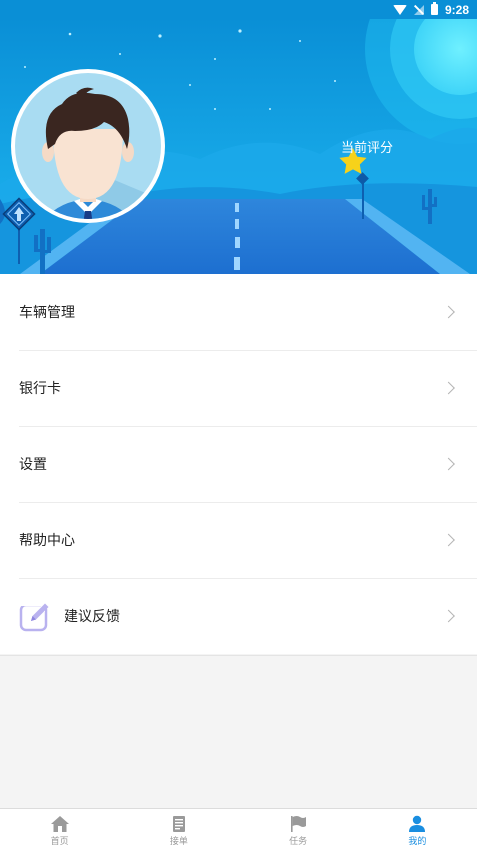 The image size is (477, 850). I want to click on status-time: 9:28, so click(456, 9).